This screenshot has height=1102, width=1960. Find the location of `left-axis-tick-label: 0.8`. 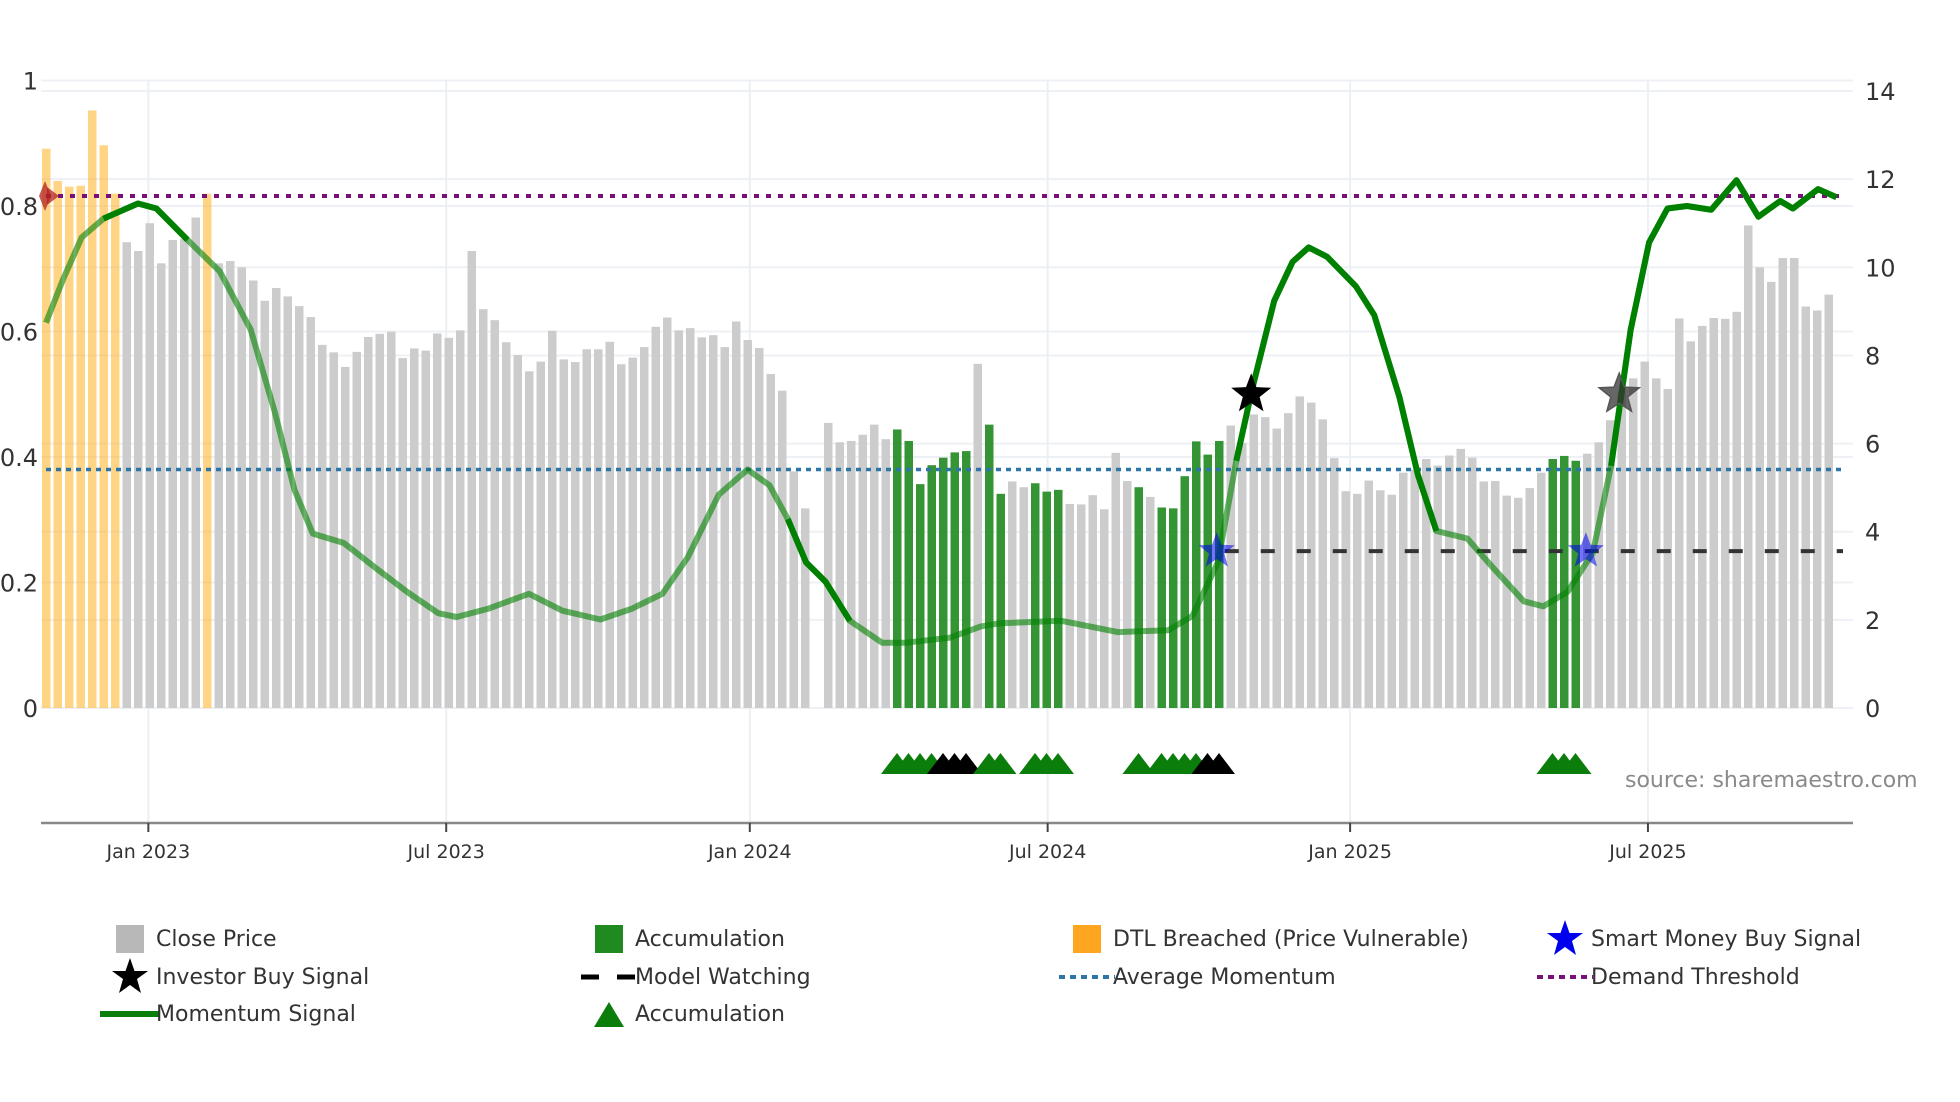

left-axis-tick-label: 0.8 is located at coordinates (19, 207).